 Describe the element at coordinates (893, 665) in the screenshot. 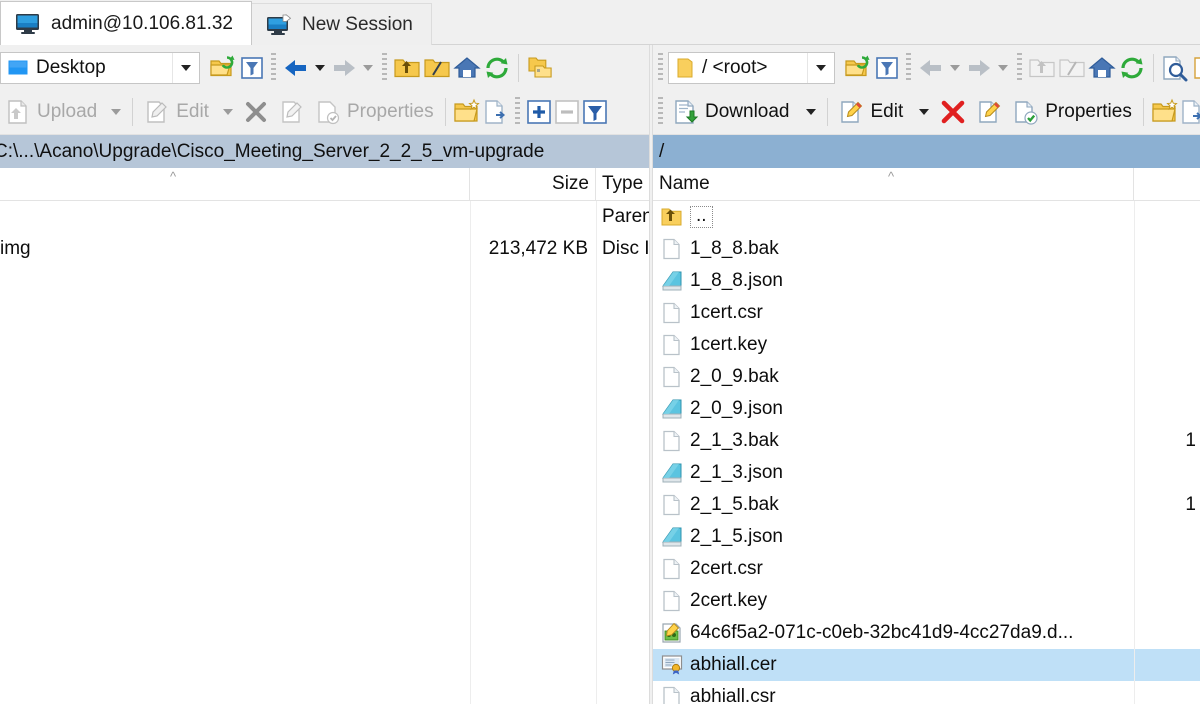

I see `remote-row-name-cell: abhiall.cer` at that location.